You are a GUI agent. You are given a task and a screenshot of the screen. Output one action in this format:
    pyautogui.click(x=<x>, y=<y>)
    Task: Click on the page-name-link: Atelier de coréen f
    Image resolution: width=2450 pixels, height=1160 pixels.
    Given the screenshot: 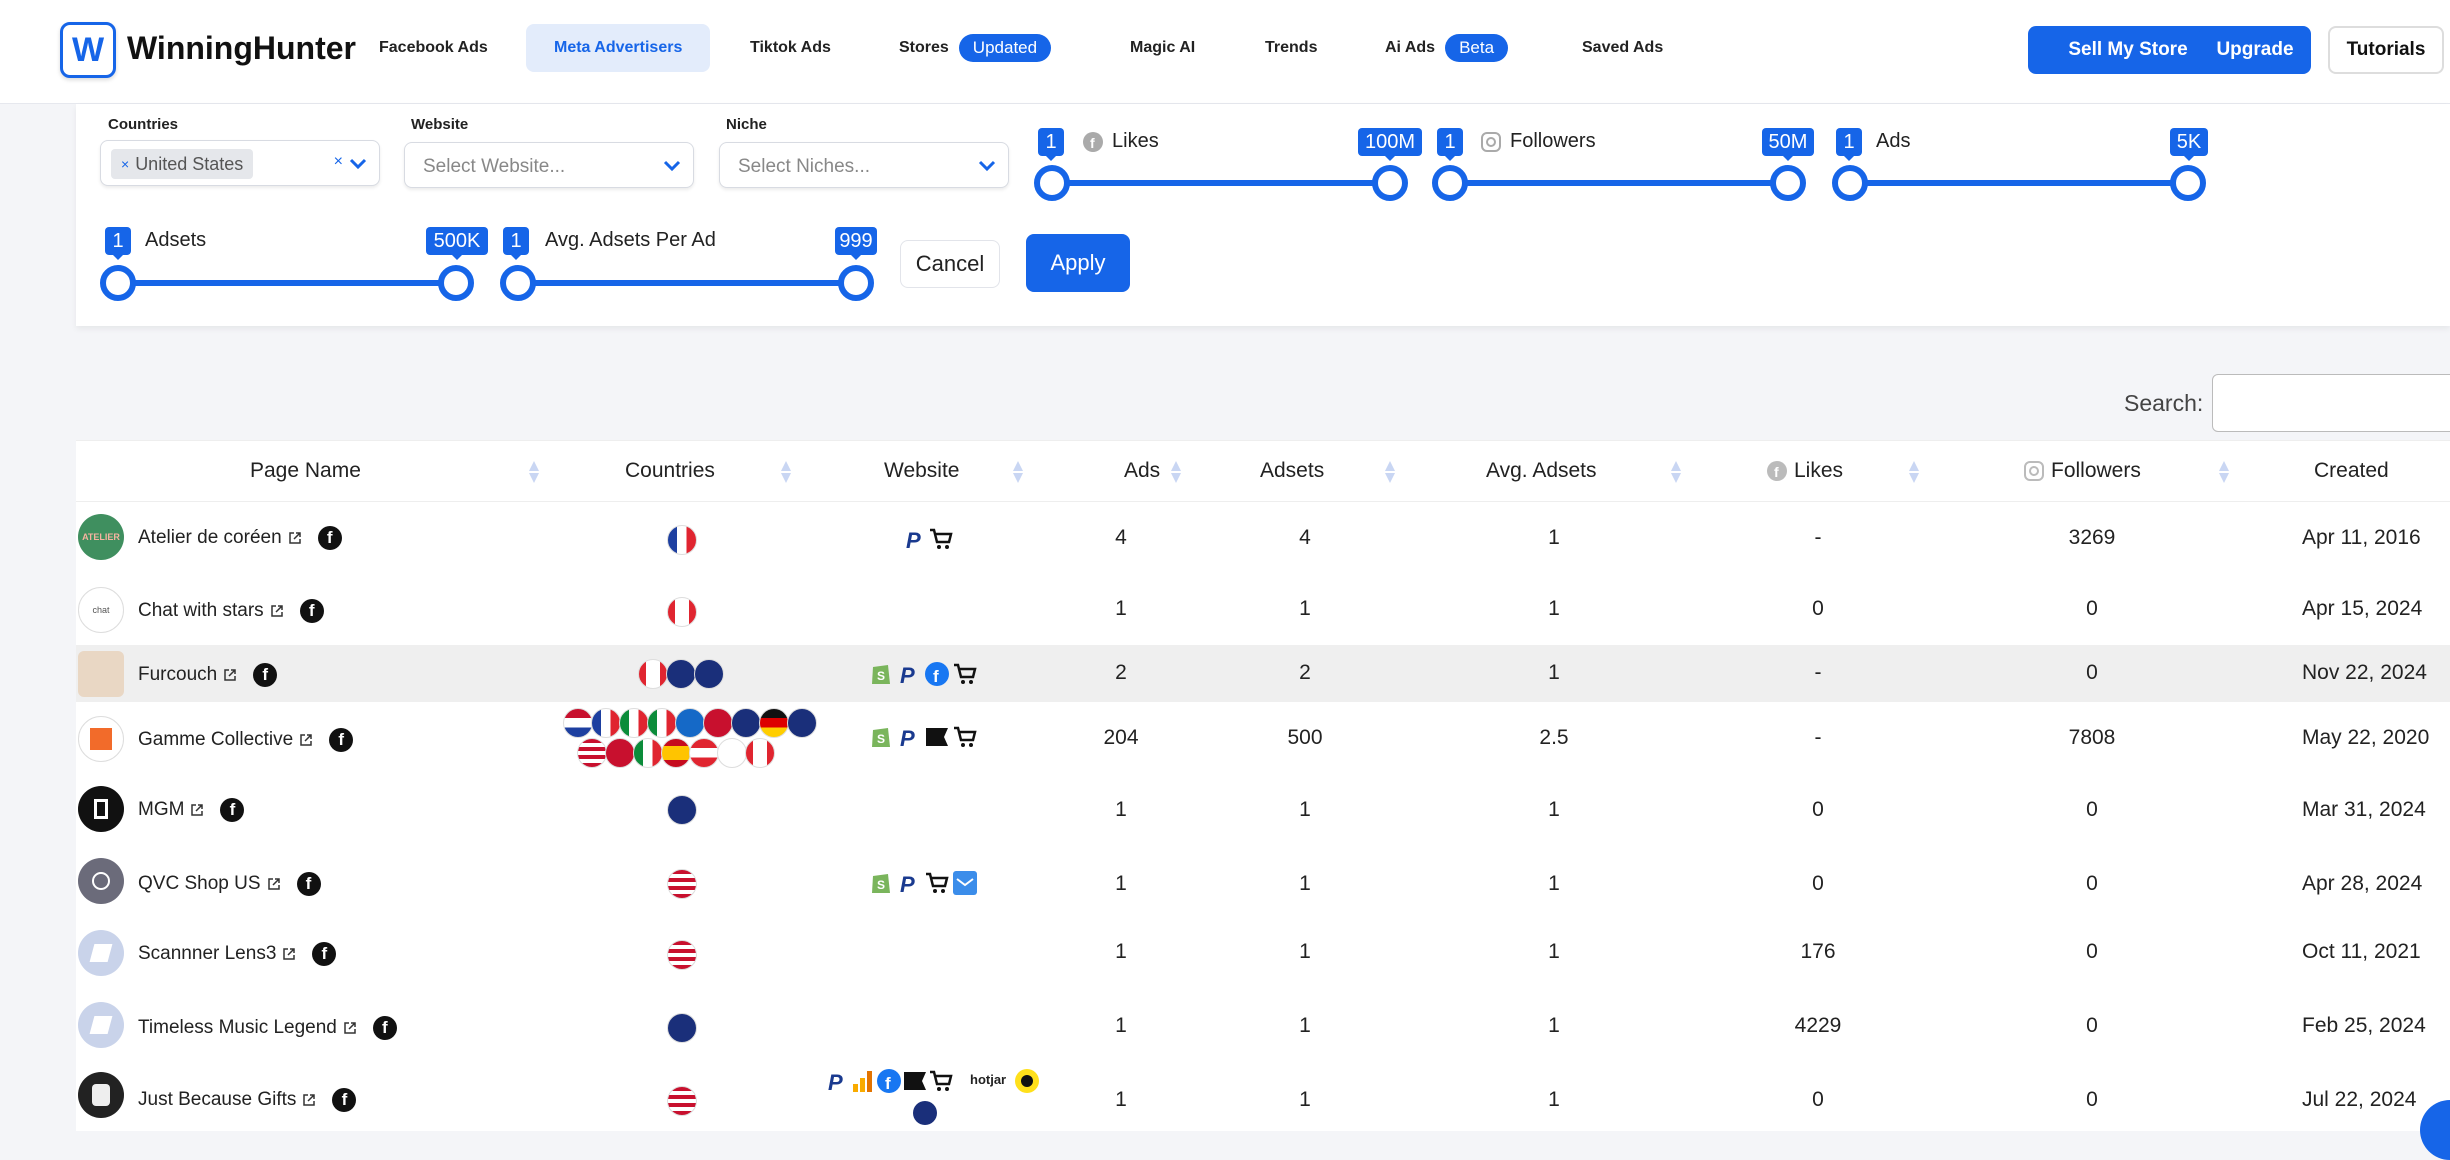 What is the action you would take?
    pyautogui.click(x=240, y=538)
    